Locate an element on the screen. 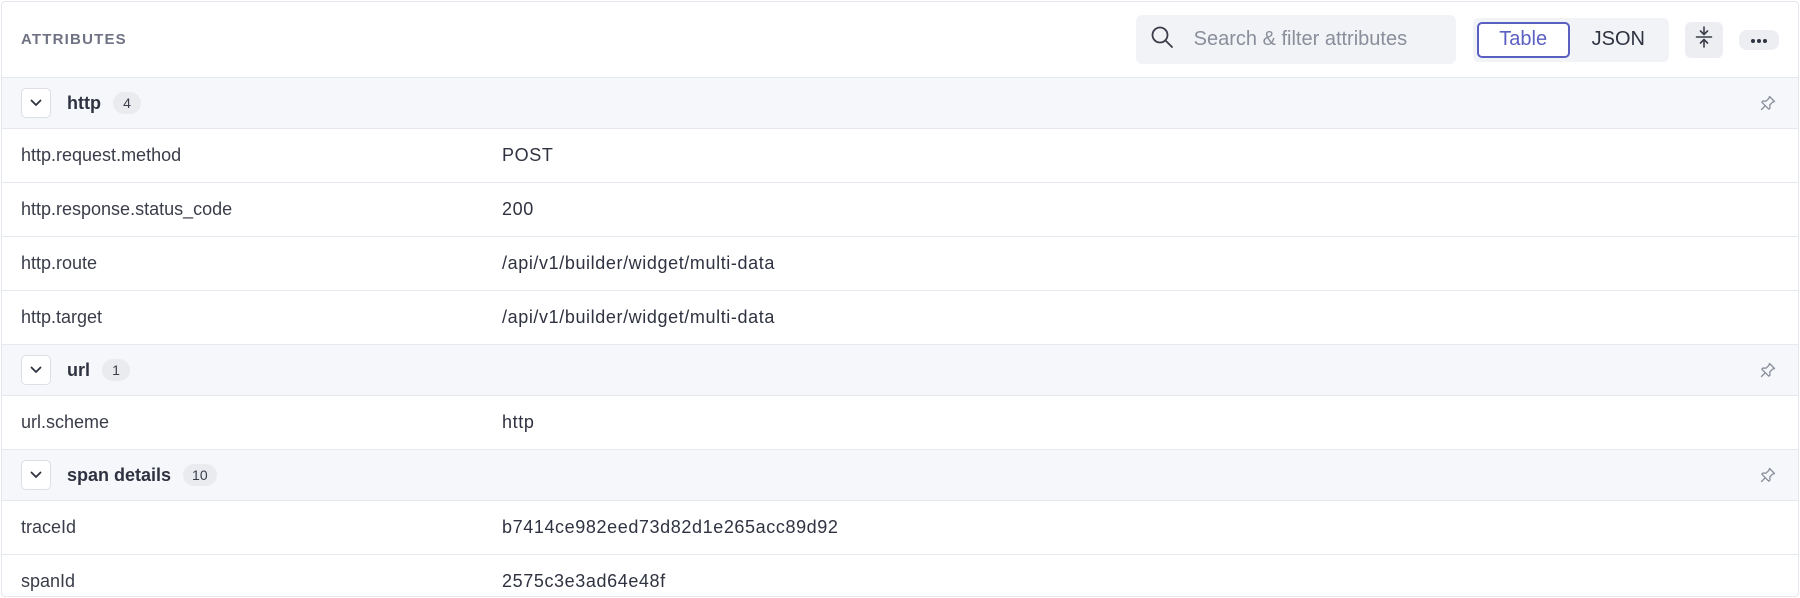 The image size is (1800, 598). attribute-key: http.route is located at coordinates (59, 263).